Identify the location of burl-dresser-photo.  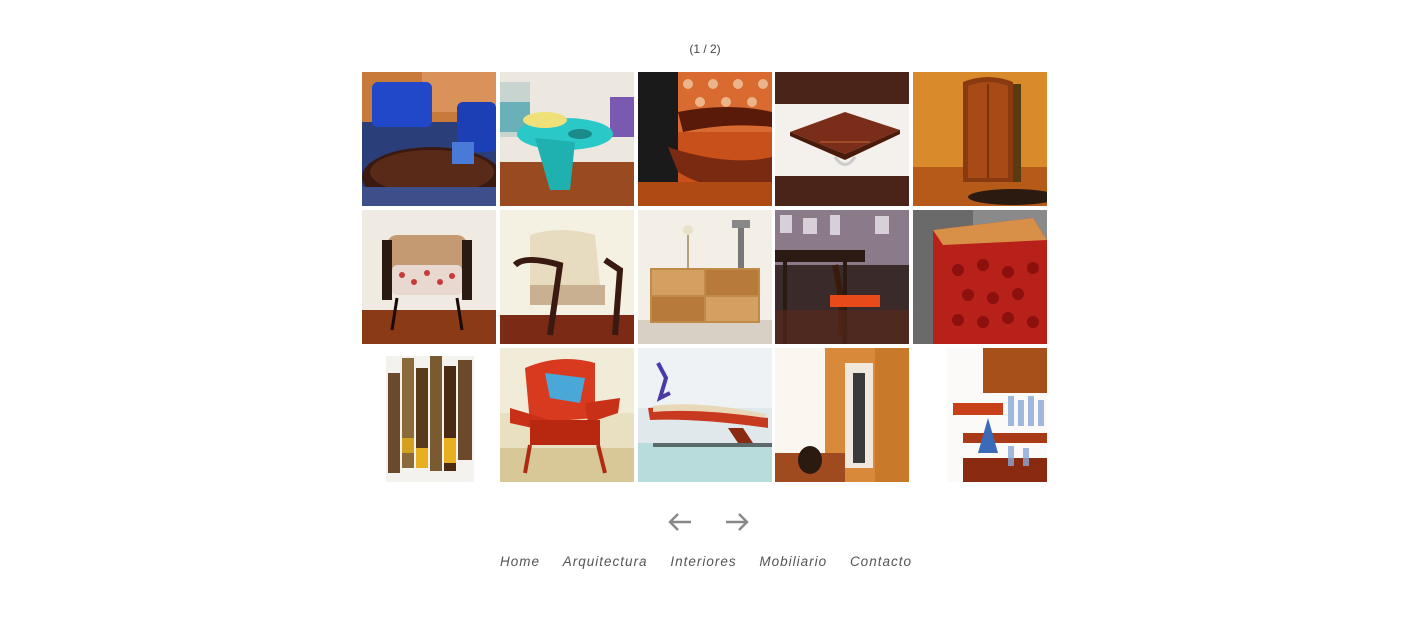
(704, 277).